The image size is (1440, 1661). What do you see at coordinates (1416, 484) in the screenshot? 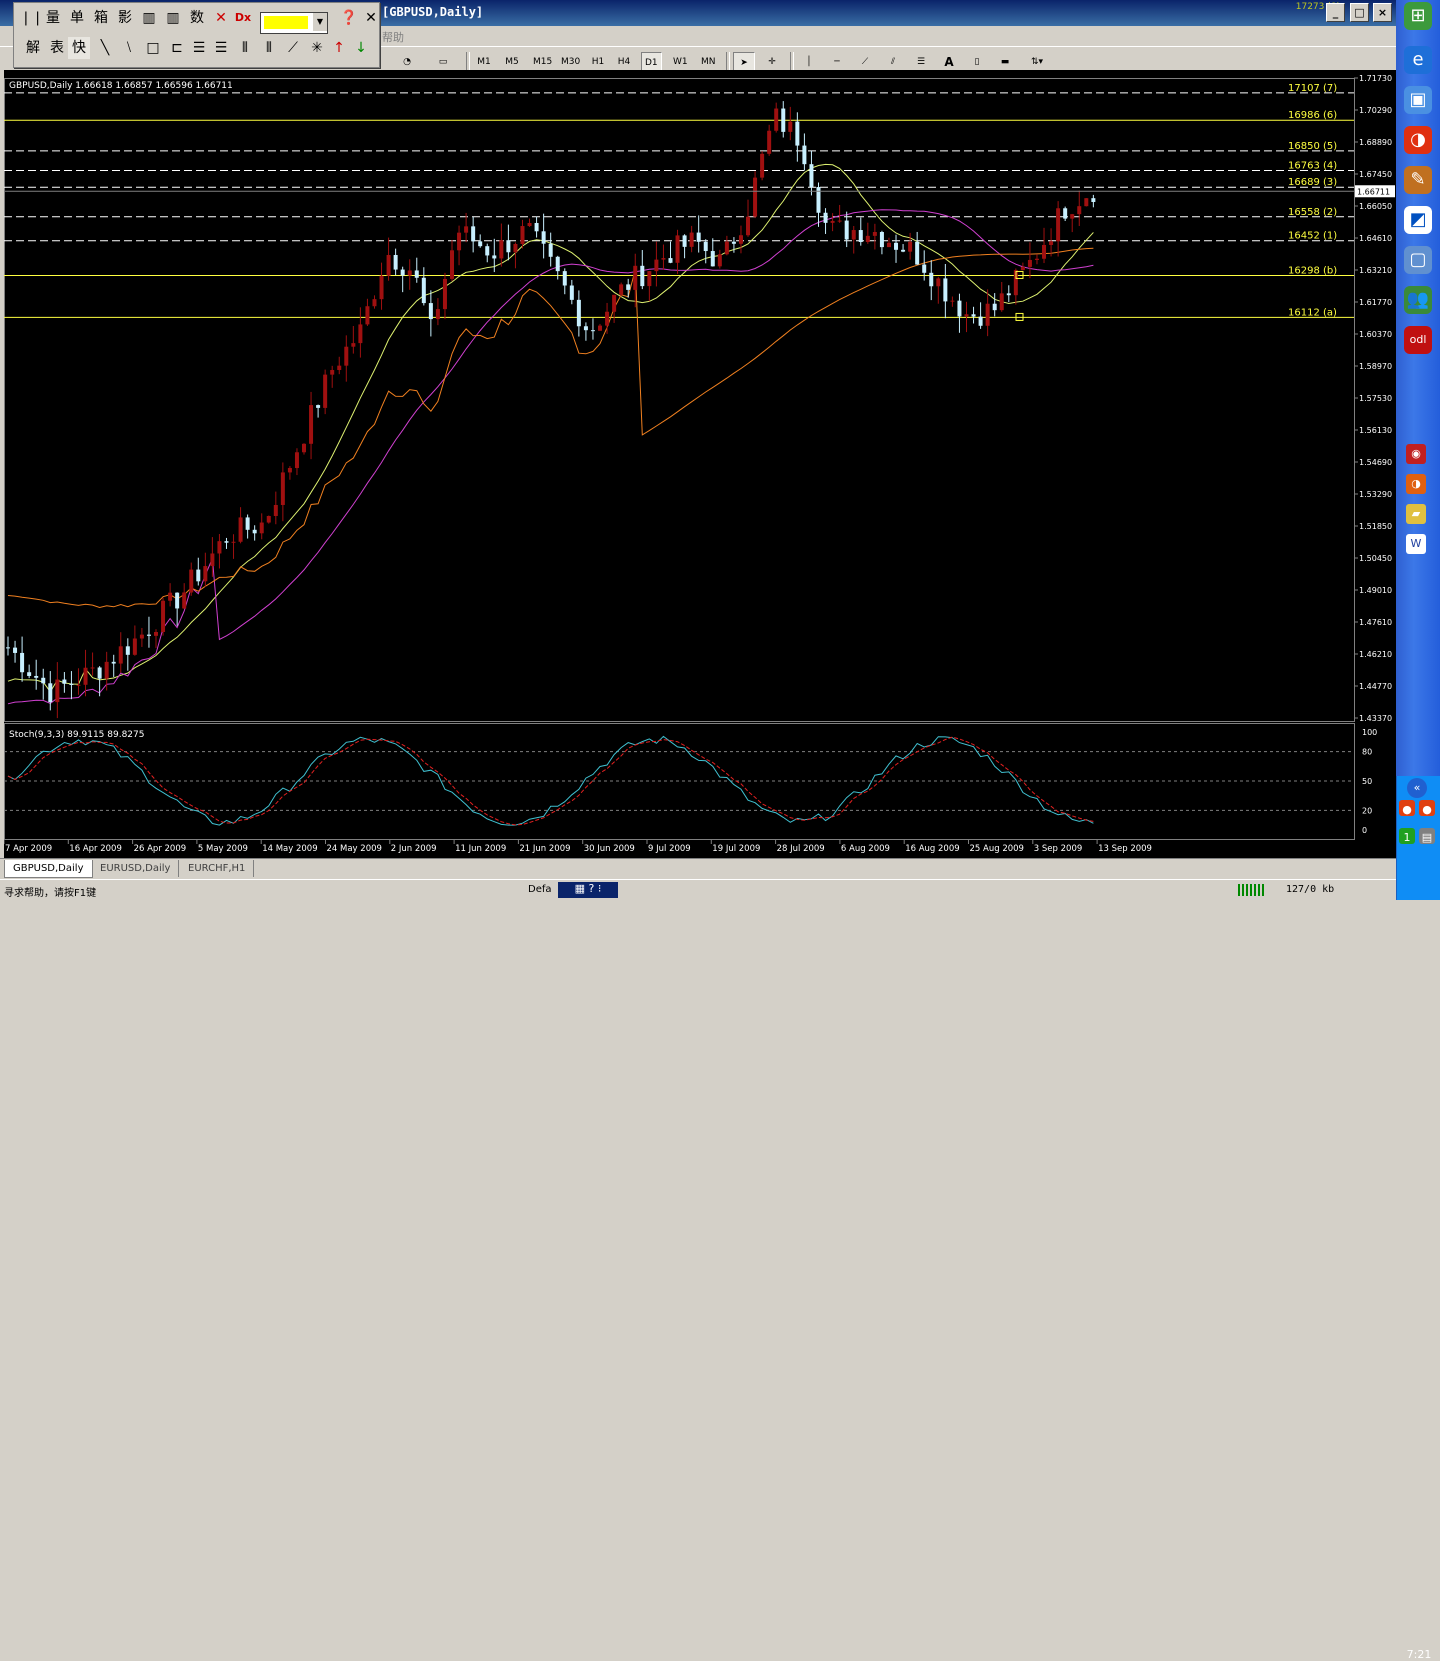
I see `task-app-icon: ◑` at bounding box center [1416, 484].